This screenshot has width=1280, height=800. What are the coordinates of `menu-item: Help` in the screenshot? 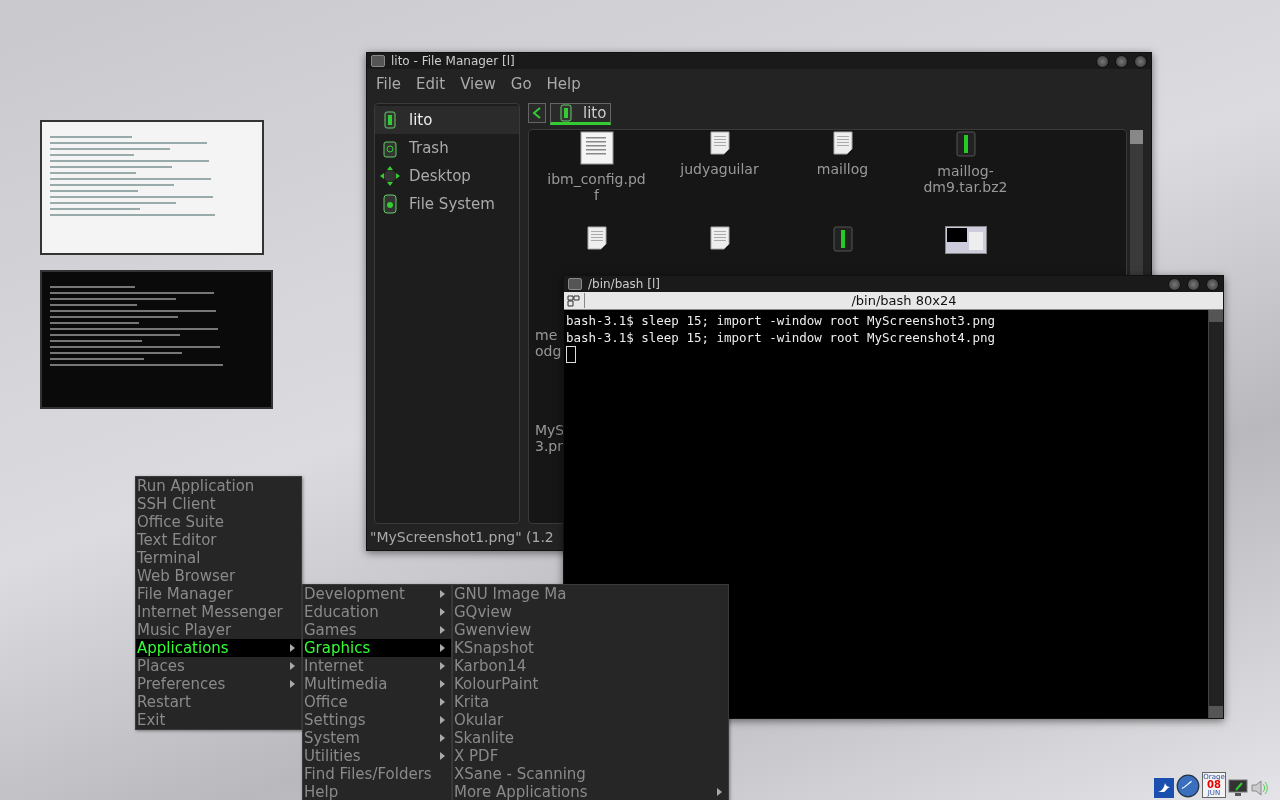 It's located at (377, 791).